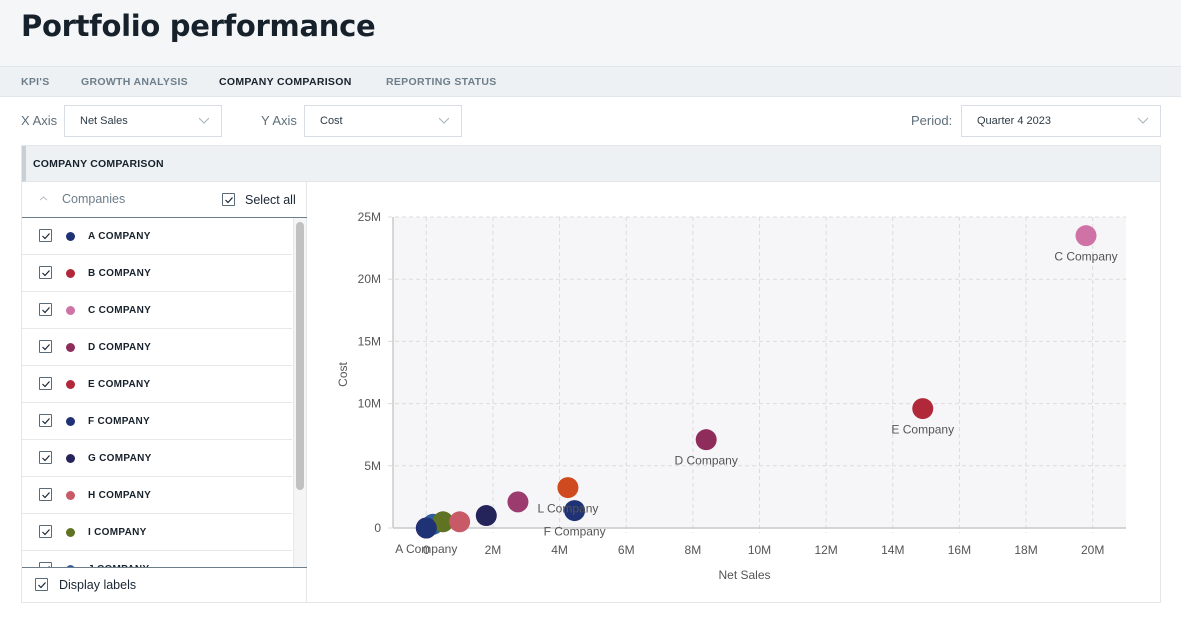  Describe the element at coordinates (559, 550) in the screenshot. I see `x-tick-label: 4M` at that location.